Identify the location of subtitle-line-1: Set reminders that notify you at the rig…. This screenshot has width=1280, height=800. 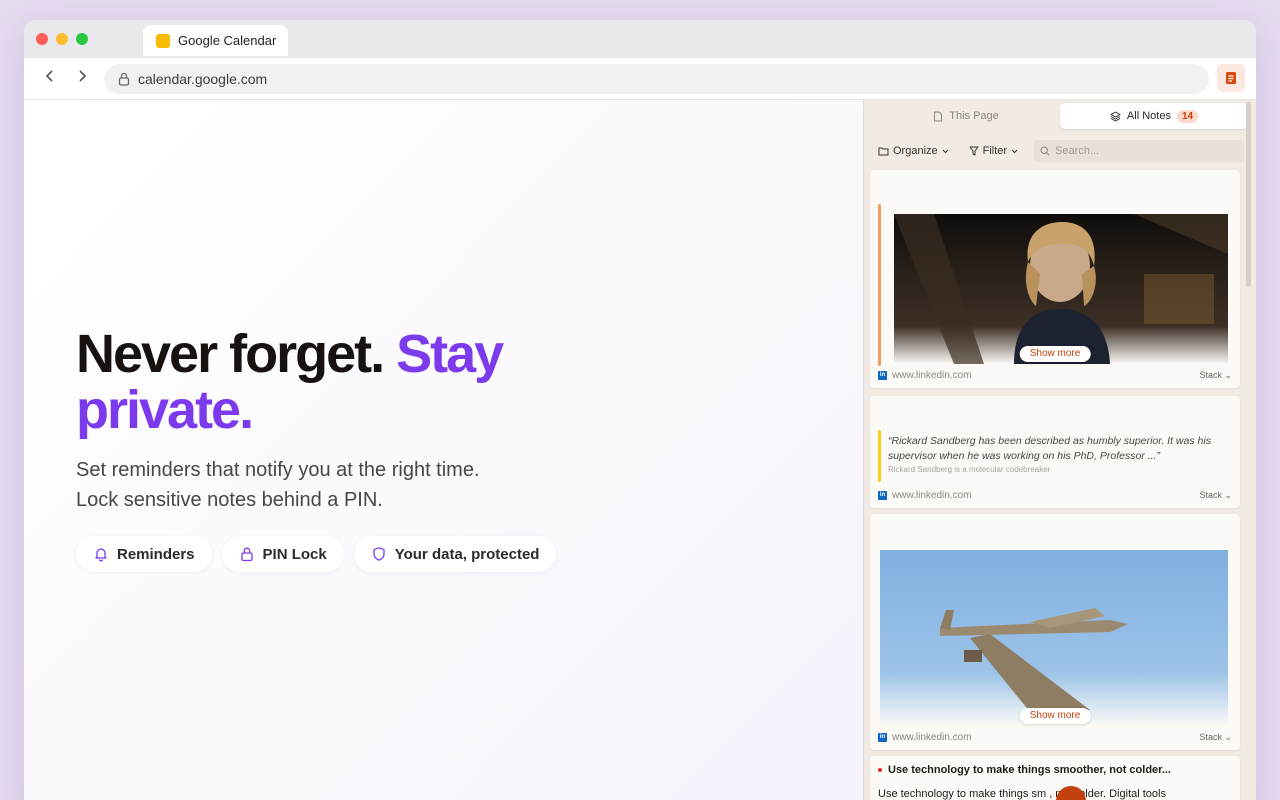
(278, 470).